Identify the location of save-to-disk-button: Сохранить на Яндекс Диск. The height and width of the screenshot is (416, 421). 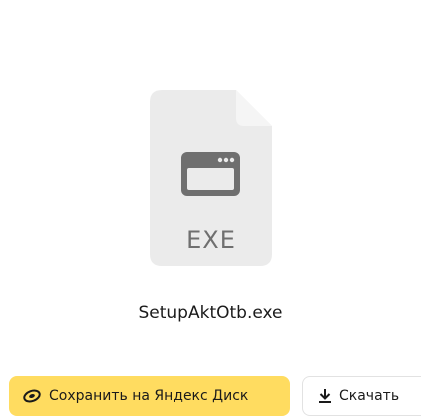
(149, 396).